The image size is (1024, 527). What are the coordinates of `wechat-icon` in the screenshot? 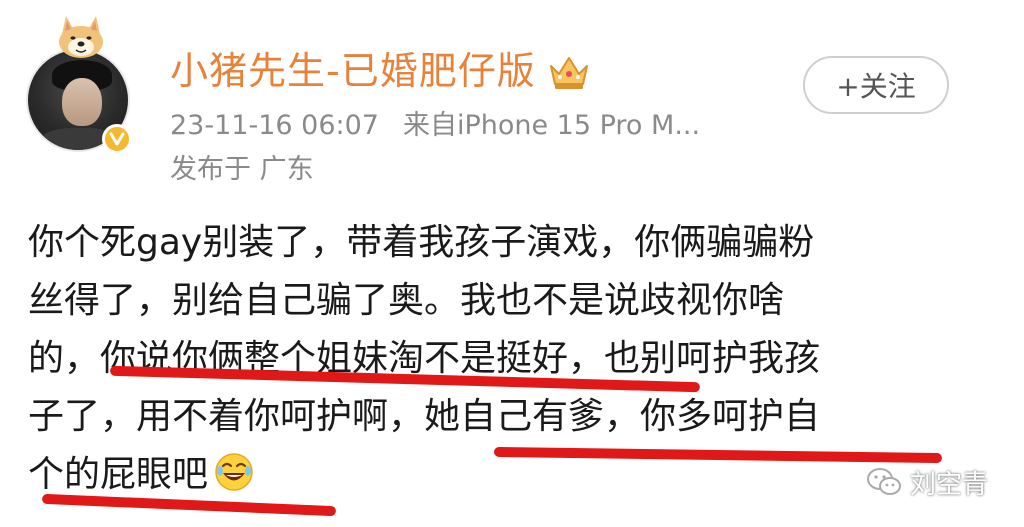 It's located at (884, 481).